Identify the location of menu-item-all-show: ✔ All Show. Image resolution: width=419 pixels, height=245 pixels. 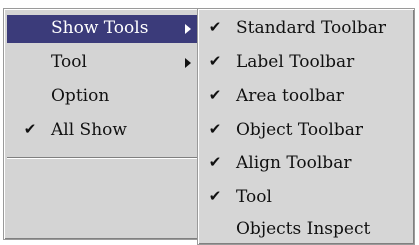
(102, 131).